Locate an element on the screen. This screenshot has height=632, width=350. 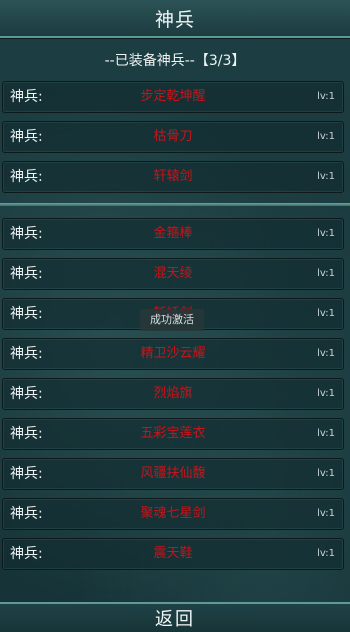
inventory-item-row: 神兵: 震天鞋 lv:1 is located at coordinates (173, 554).